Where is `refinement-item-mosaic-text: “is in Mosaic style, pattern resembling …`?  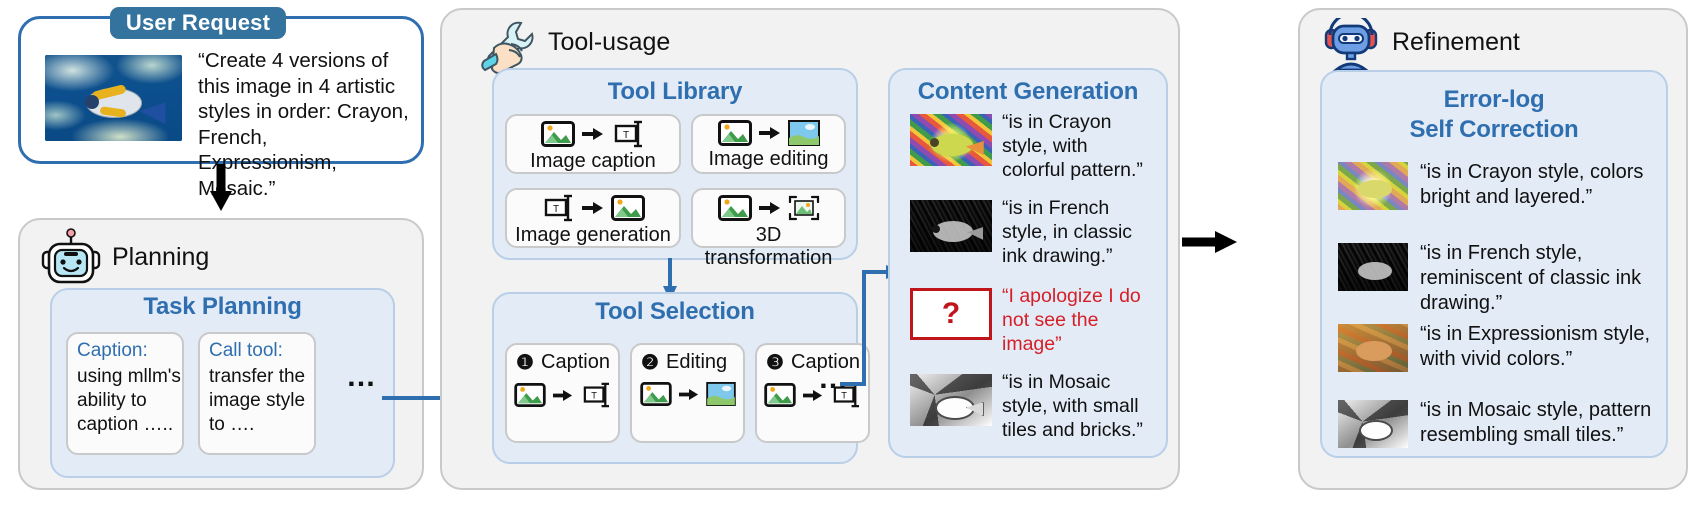 refinement-item-mosaic-text: “is in Mosaic style, pattern resembling … is located at coordinates (1536, 422).